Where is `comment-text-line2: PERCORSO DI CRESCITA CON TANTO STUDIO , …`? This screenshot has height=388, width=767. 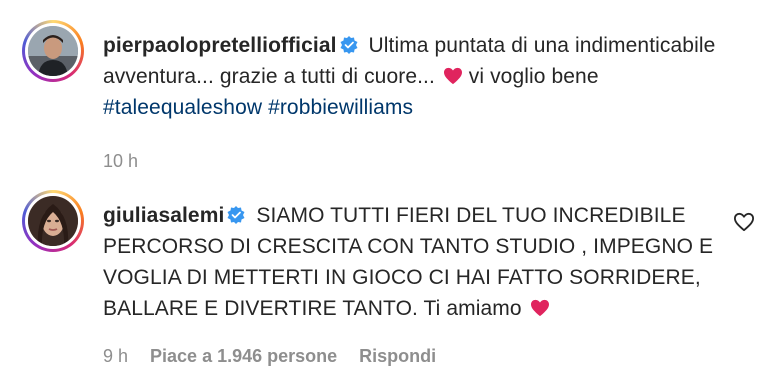 comment-text-line2: PERCORSO DI CRESCITA CON TANTO STUDIO , … is located at coordinates (408, 246).